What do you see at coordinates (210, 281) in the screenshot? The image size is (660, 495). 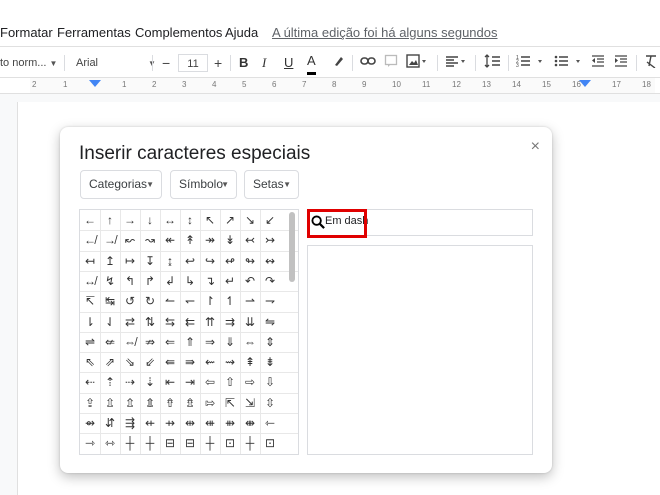 I see `symbol-cell: ↴` at bounding box center [210, 281].